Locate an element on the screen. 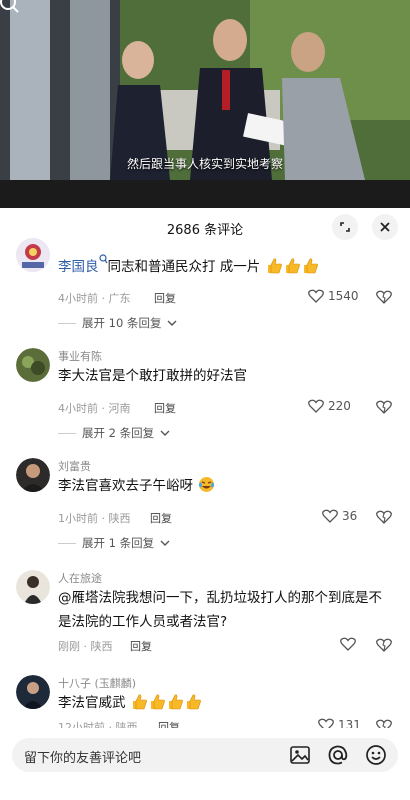 The image size is (410, 800). comment-body: @雁塔法院我想问一下，乱扔垃圾打人的那个到底是不是法院的工作人员或者法官? is located at coordinates (220, 610).